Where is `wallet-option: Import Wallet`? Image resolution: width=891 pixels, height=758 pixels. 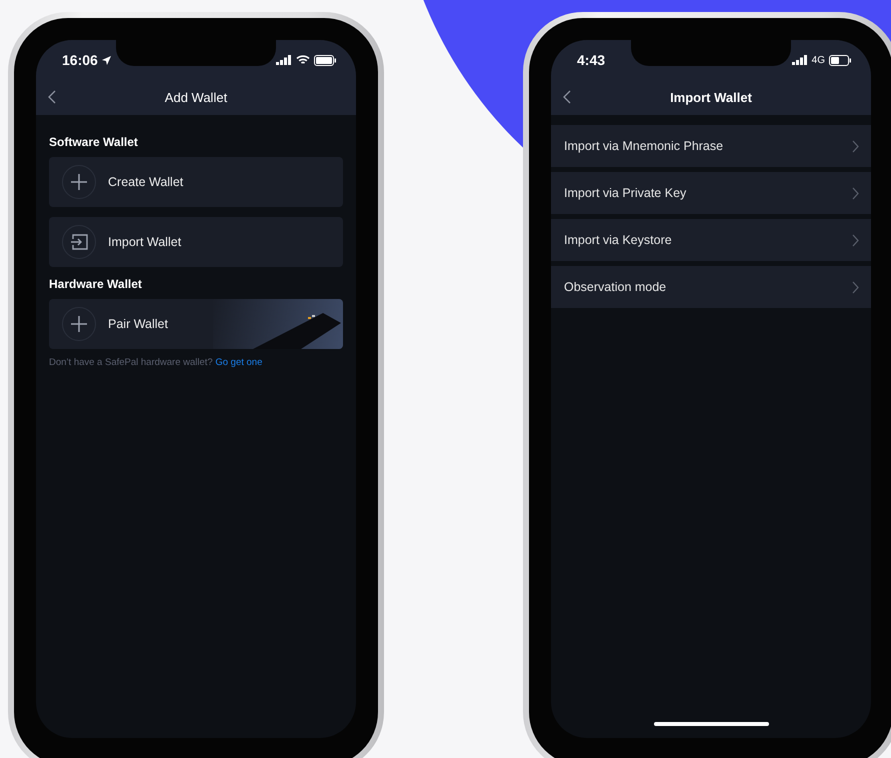 wallet-option: Import Wallet is located at coordinates (196, 242).